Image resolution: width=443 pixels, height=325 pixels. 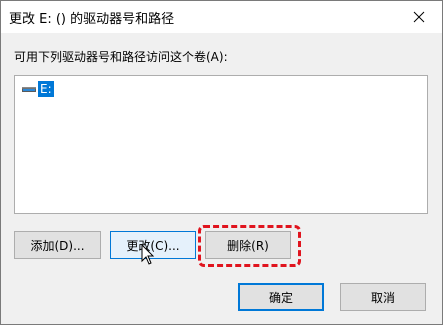 I want to click on window-title: 更改 E: () 的驱动器号和路径, so click(x=92, y=19).